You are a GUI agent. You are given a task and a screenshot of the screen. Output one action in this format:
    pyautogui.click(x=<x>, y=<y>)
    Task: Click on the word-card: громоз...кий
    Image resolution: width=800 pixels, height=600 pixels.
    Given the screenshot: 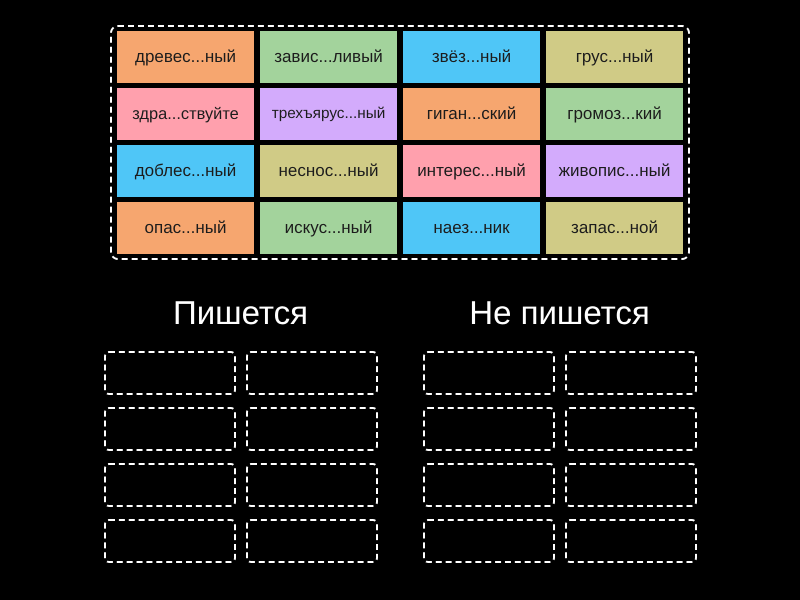 What is the action you would take?
    pyautogui.click(x=614, y=114)
    